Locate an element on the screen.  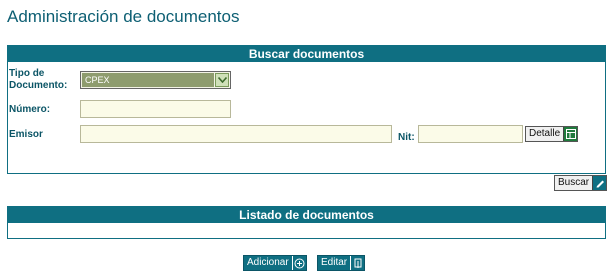
numero-label: Número: is located at coordinates (30, 109).